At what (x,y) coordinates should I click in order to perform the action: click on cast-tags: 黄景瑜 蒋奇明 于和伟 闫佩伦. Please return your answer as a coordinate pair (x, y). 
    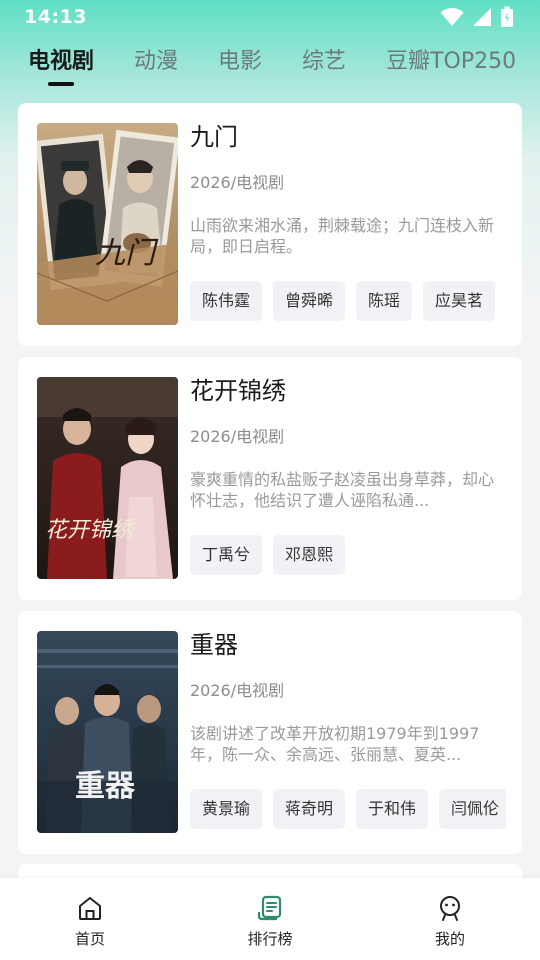
    Looking at the image, I should click on (348, 809).